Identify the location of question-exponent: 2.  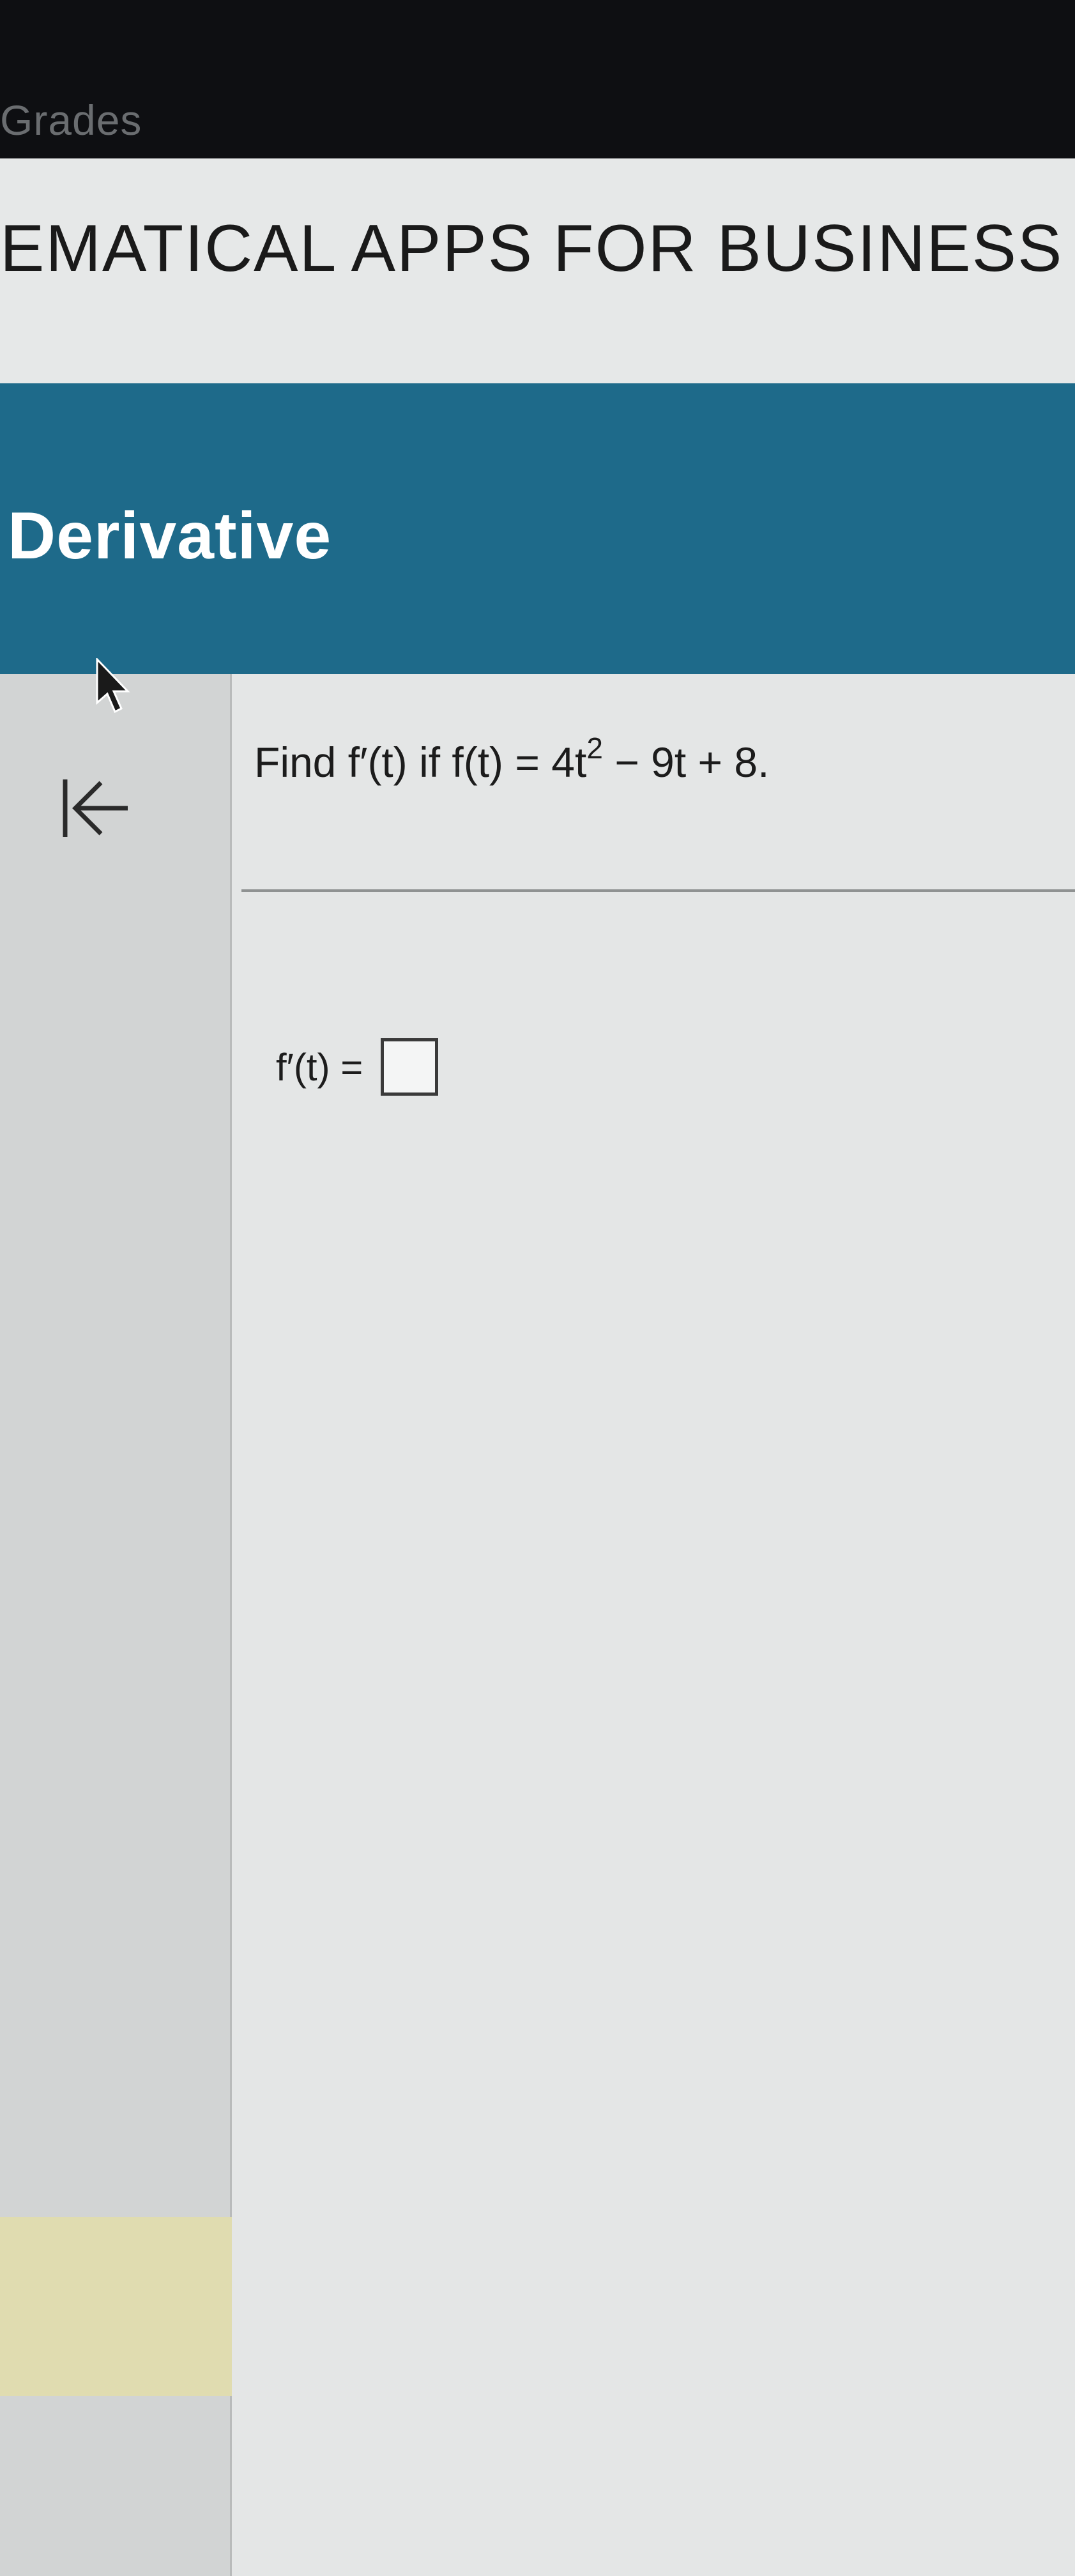
(594, 748).